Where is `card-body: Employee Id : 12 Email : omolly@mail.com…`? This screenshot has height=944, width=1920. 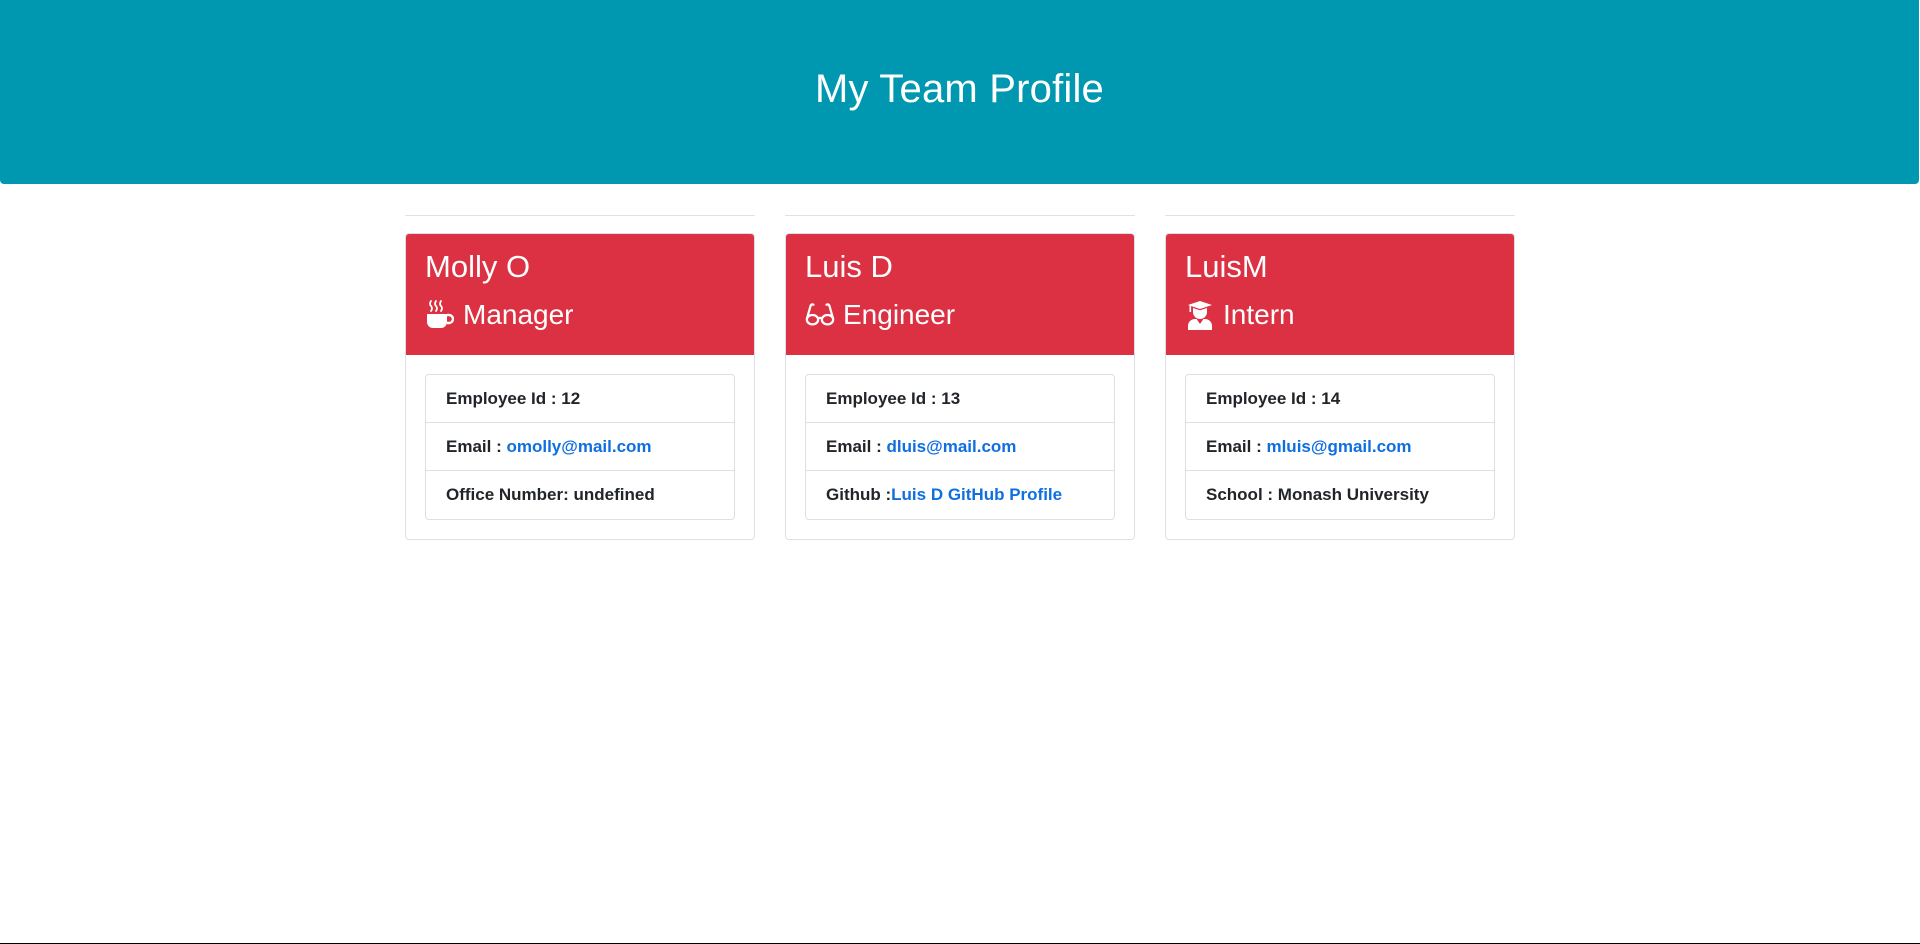 card-body: Employee Id : 12 Email : omolly@mail.com… is located at coordinates (580, 447).